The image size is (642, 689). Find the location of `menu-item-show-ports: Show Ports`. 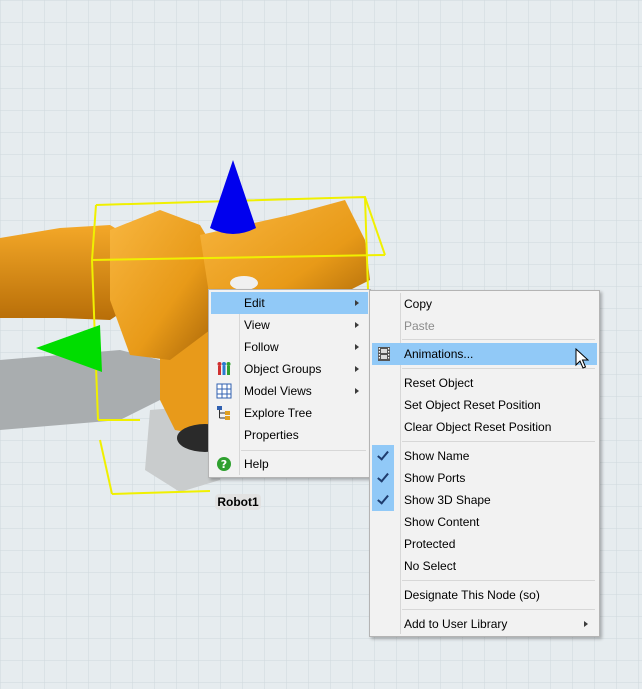

menu-item-show-ports: Show Ports is located at coordinates (484, 478).